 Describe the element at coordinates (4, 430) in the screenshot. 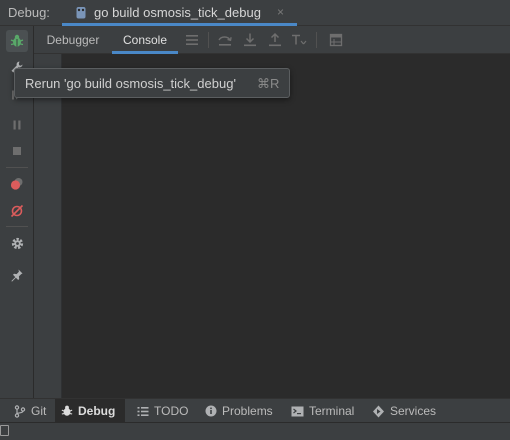

I see `tool-window-toggle-icon` at that location.